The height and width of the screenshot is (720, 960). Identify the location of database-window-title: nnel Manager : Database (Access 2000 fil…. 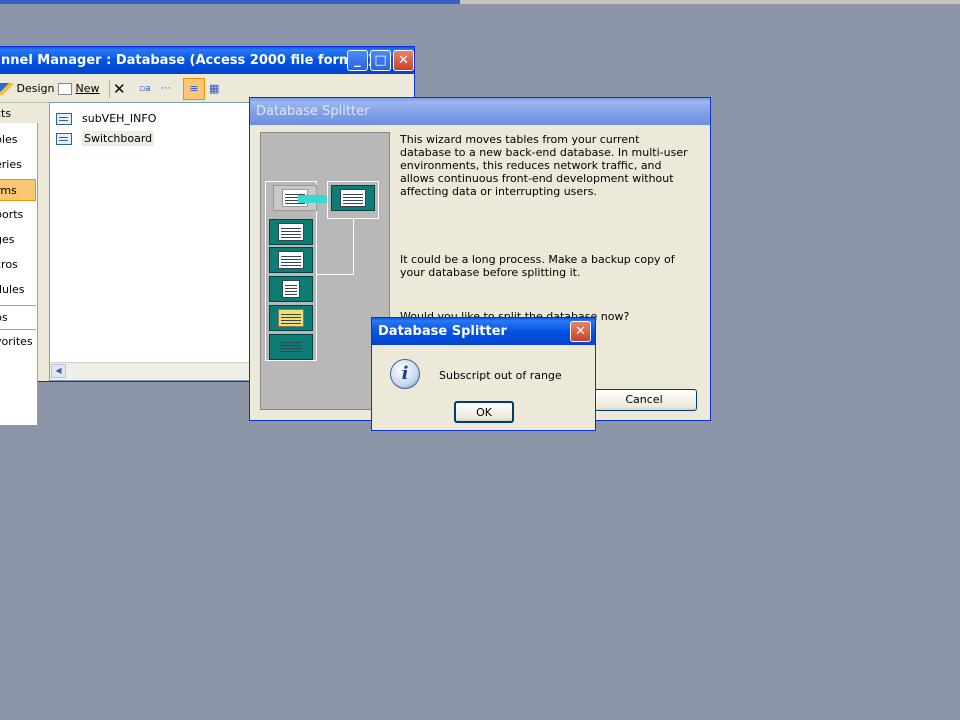
(187, 60).